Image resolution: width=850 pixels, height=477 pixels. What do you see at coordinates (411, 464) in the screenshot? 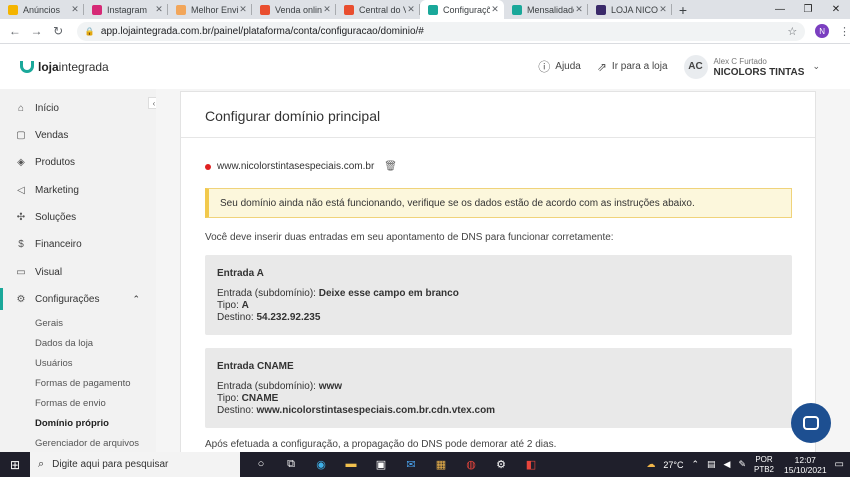
I see `mail-icon: ✉` at bounding box center [411, 464].